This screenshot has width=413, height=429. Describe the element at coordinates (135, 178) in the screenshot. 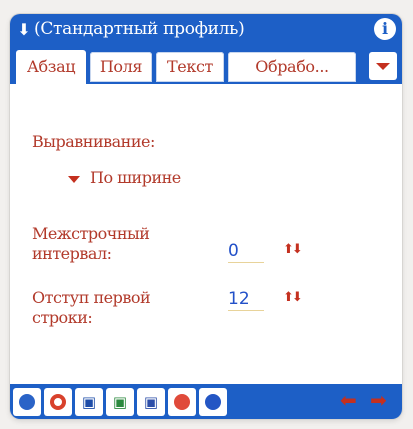

I see `alignment-value: По ширине` at that location.